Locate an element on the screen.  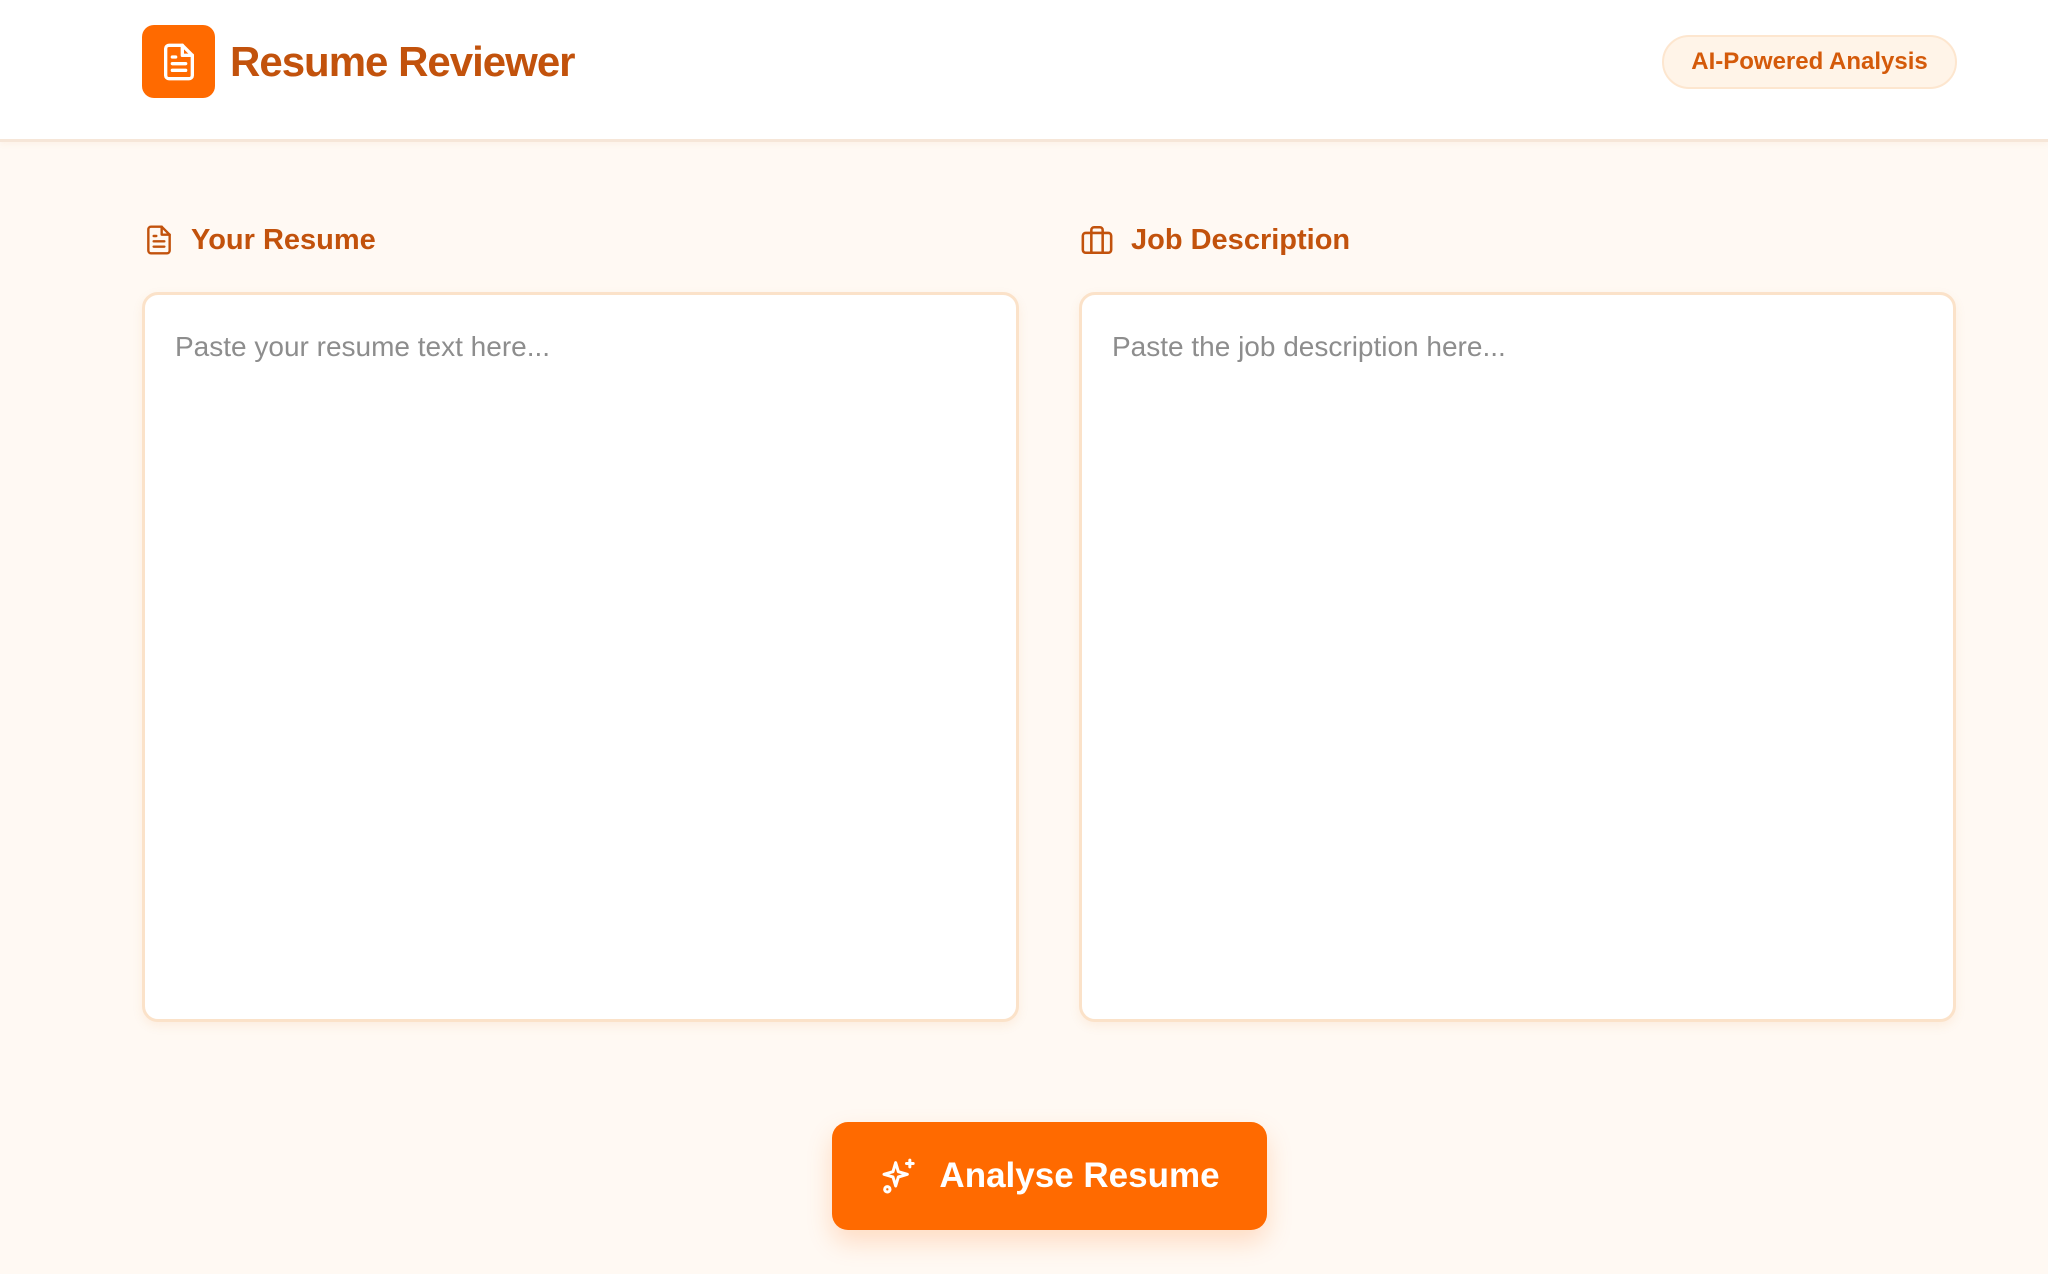
app-logo is located at coordinates (178, 61).